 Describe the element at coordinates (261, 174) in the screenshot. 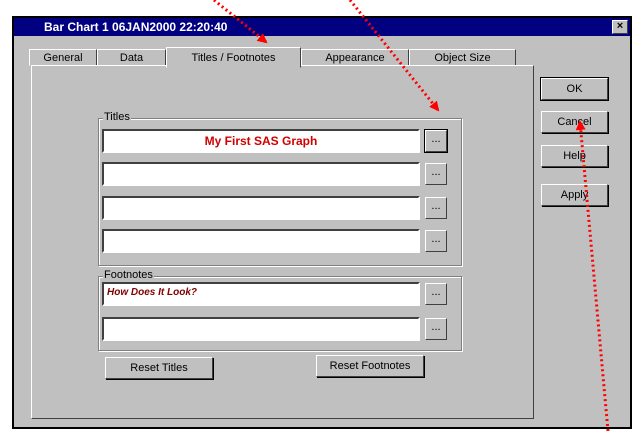

I see `title-2-field` at that location.